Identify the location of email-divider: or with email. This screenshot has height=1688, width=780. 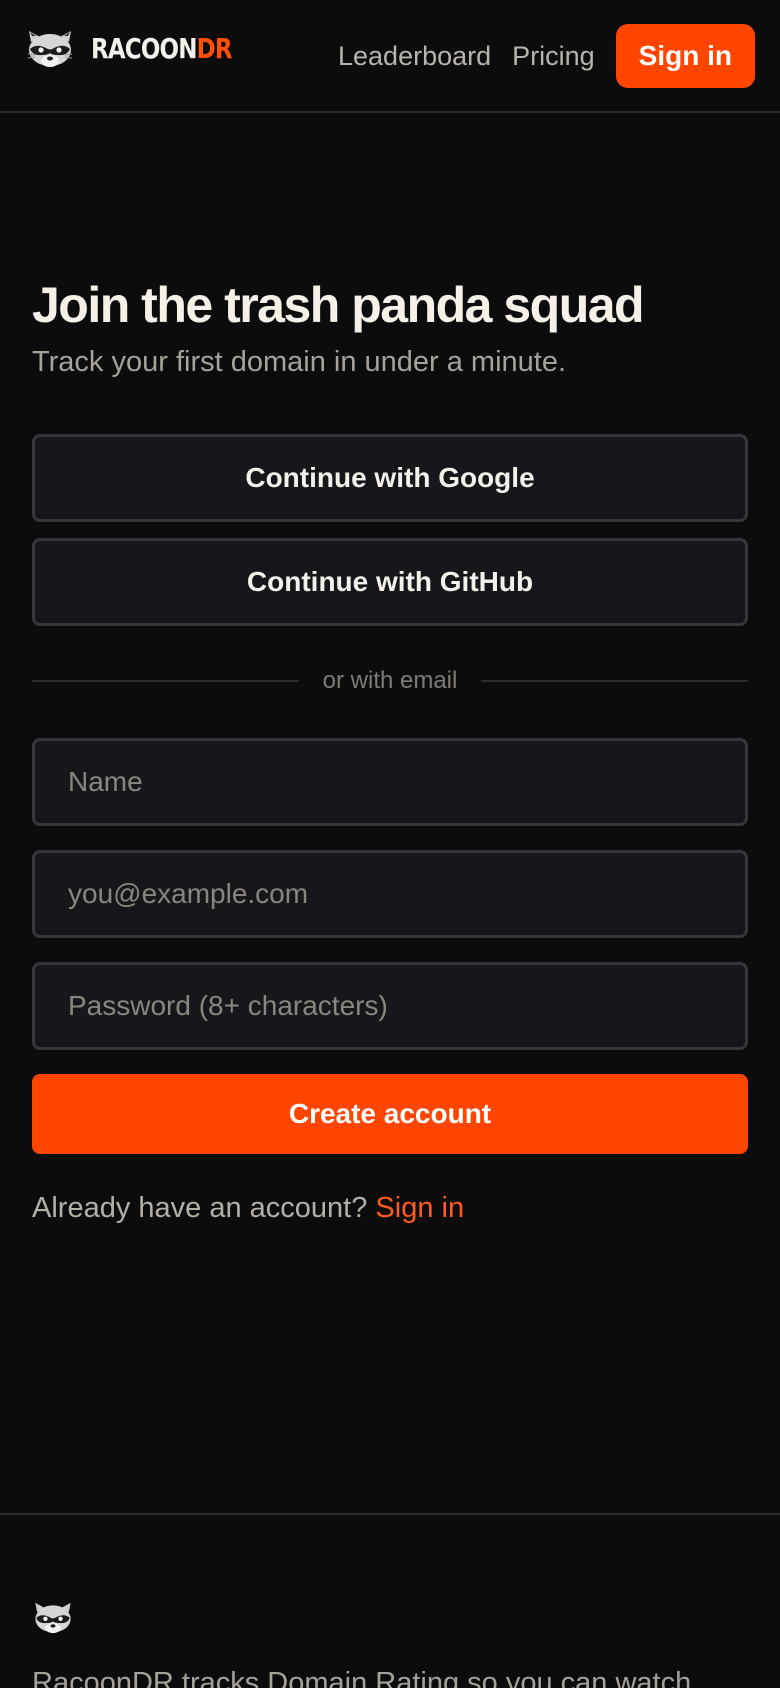
(390, 681).